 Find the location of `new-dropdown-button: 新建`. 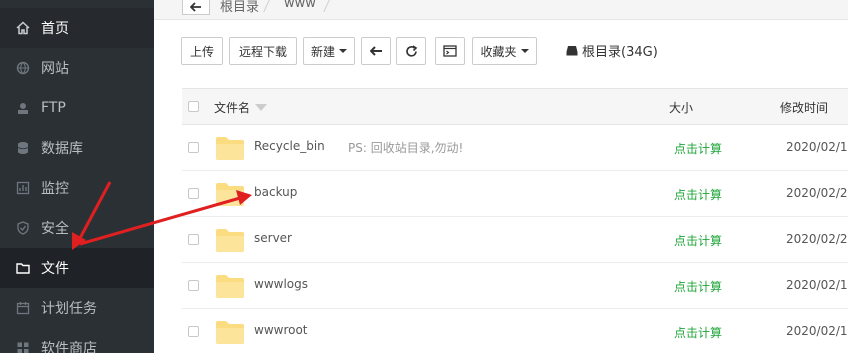

new-dropdown-button: 新建 is located at coordinates (329, 51).